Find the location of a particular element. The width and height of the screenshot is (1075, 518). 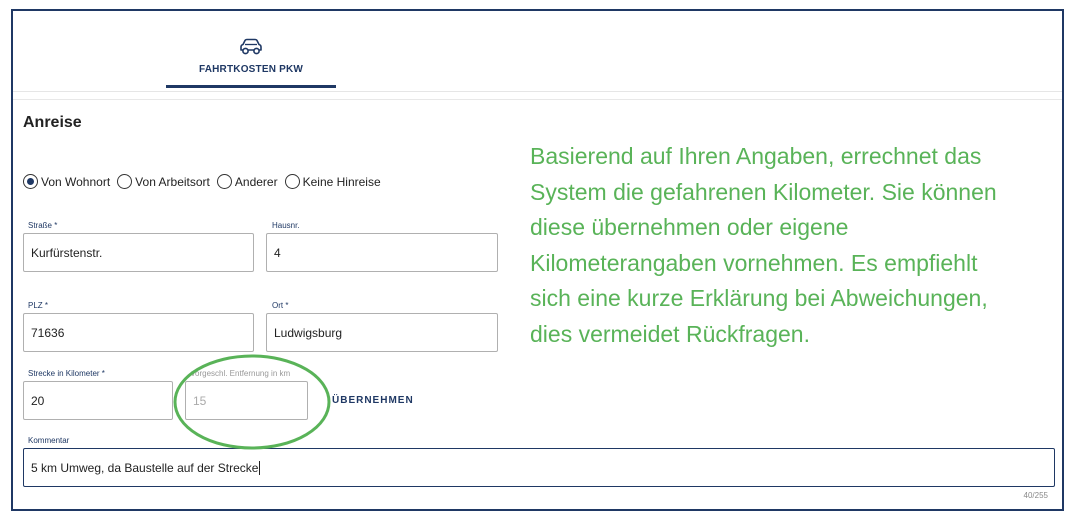

radio-keine-hinreise: Keine Hinreise is located at coordinates (332, 181).